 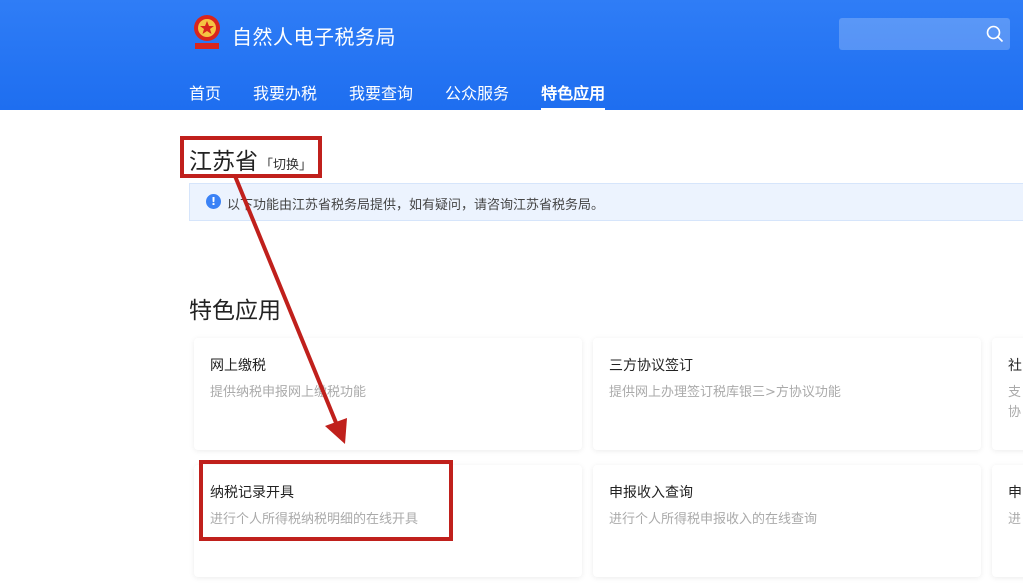 I want to click on section-title: 特色应用, so click(x=235, y=311).